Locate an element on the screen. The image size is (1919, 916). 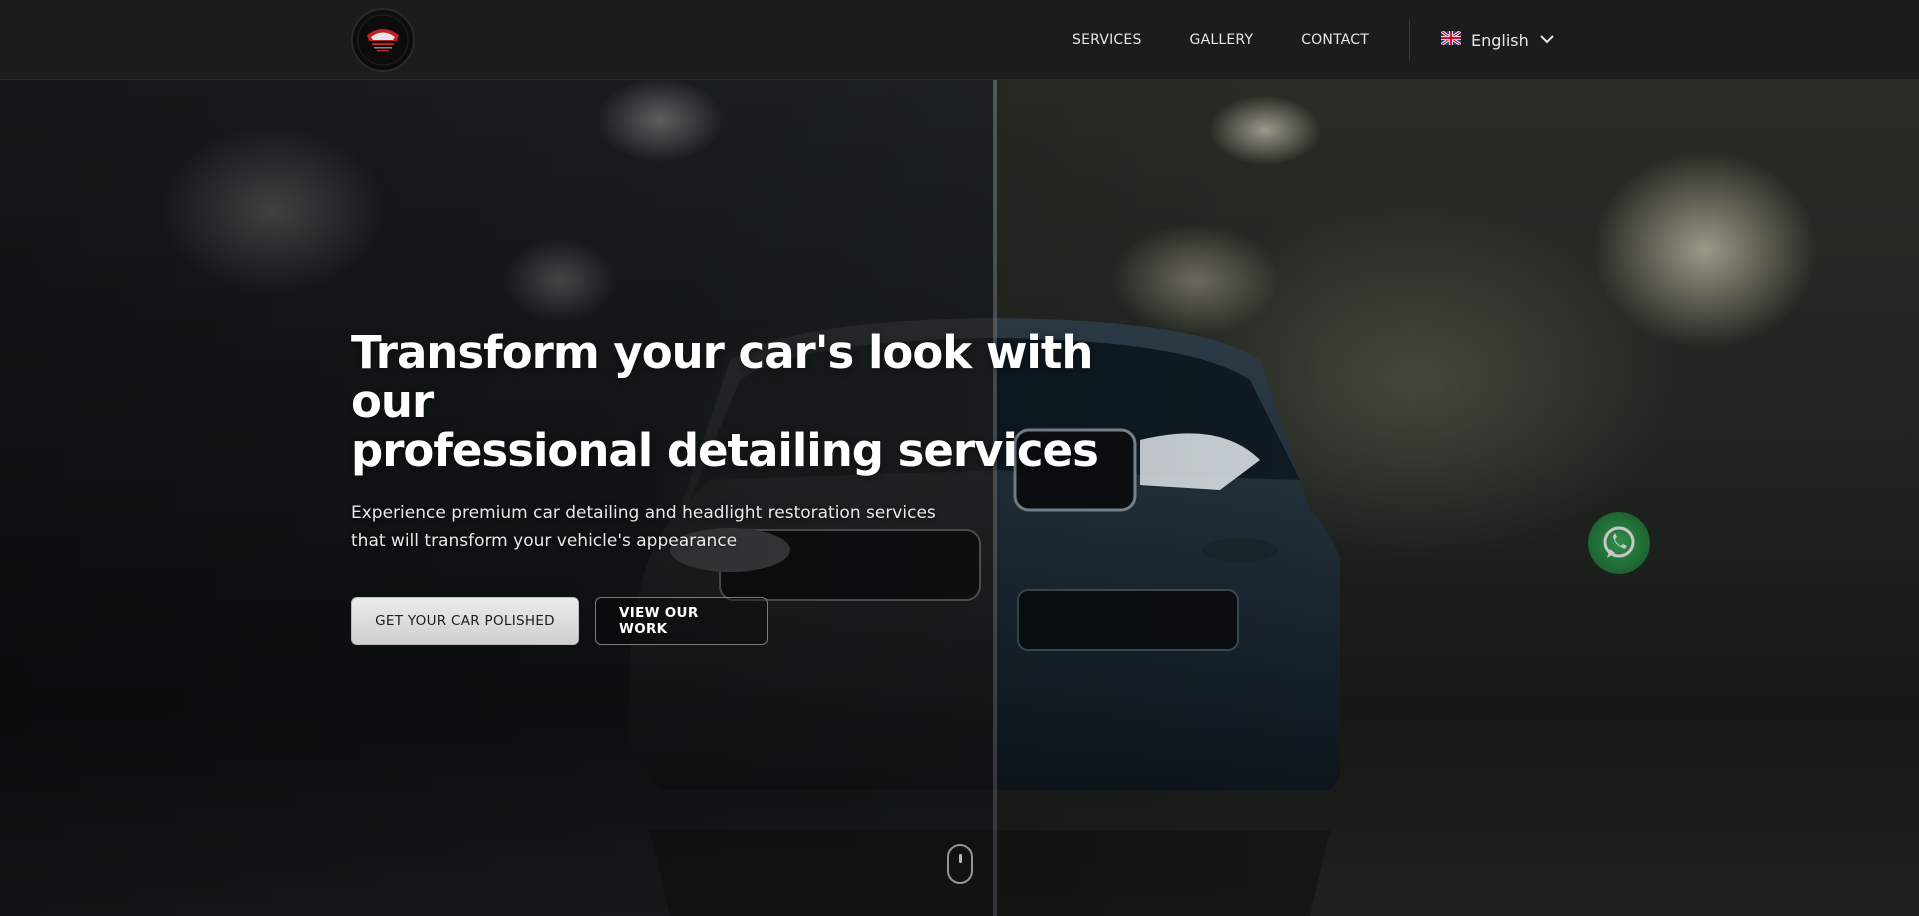
main-nav: SERVICES GALLERY CONTACT is located at coordinates (1196, 40).